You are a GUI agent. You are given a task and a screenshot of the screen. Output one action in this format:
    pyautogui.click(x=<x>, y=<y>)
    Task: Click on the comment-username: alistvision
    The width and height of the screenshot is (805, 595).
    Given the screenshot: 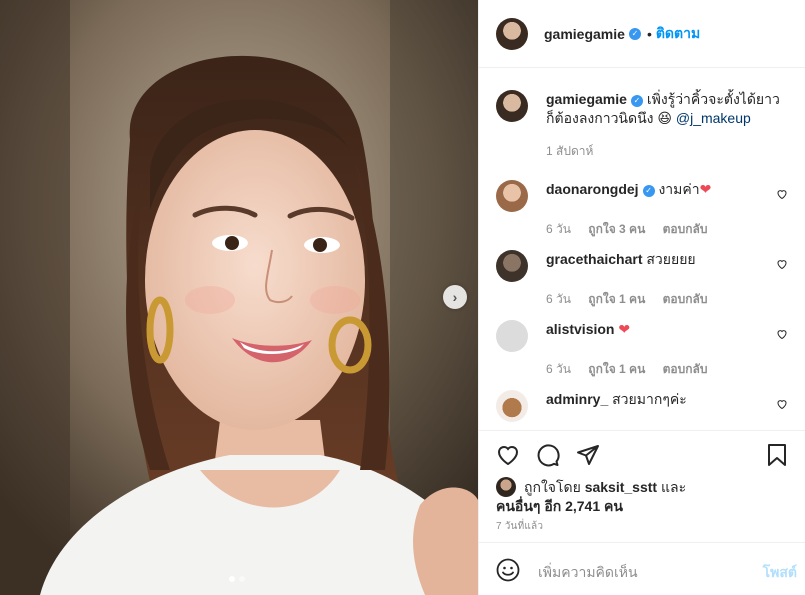 What is the action you would take?
    pyautogui.click(x=580, y=329)
    